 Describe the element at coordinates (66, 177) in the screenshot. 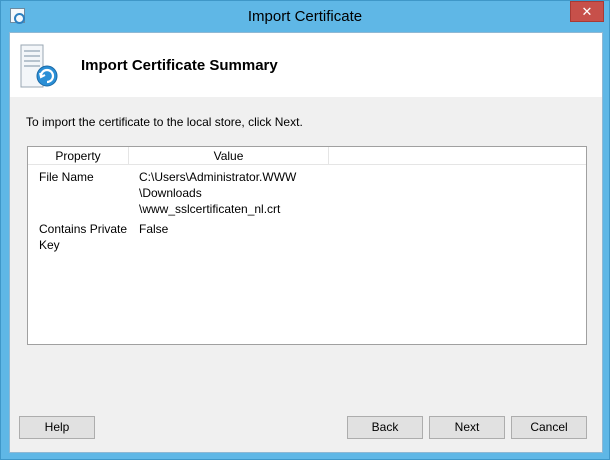

I see `property-cell: File Name` at that location.